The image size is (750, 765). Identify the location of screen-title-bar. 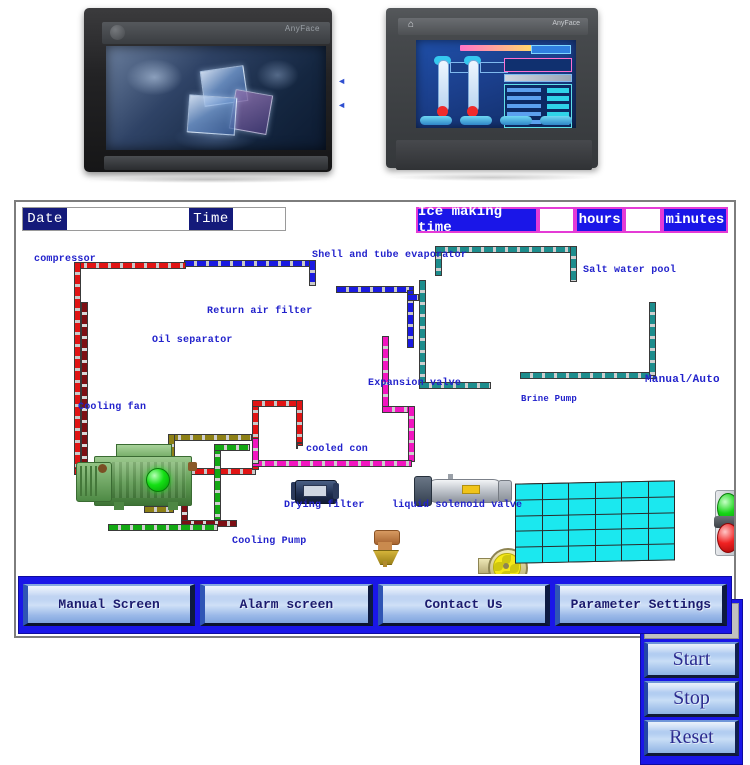
(496, 48).